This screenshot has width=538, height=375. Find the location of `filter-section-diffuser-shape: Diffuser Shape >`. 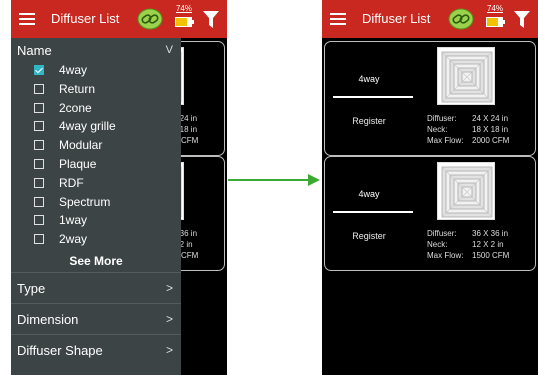

filter-section-diffuser-shape: Diffuser Shape > is located at coordinates (96, 349).